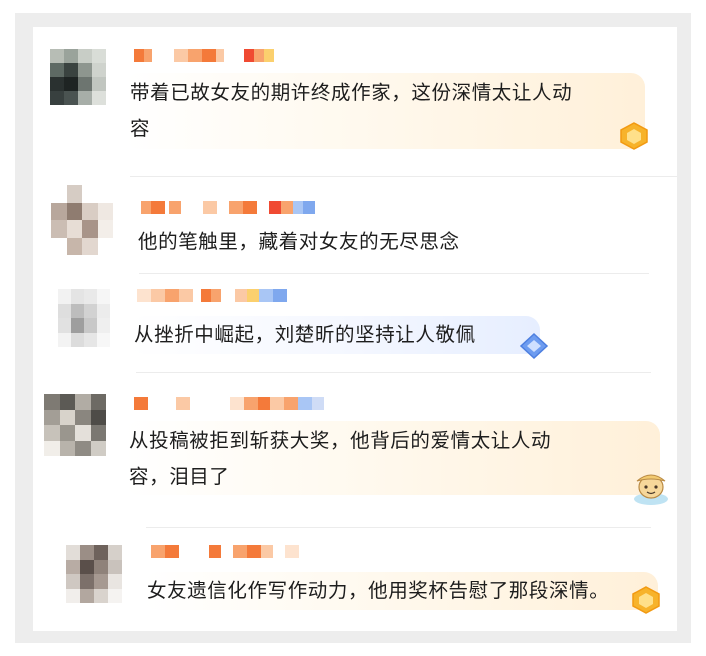 The width and height of the screenshot is (706, 656). I want to click on blue-diamond-badge-icon, so click(534, 346).